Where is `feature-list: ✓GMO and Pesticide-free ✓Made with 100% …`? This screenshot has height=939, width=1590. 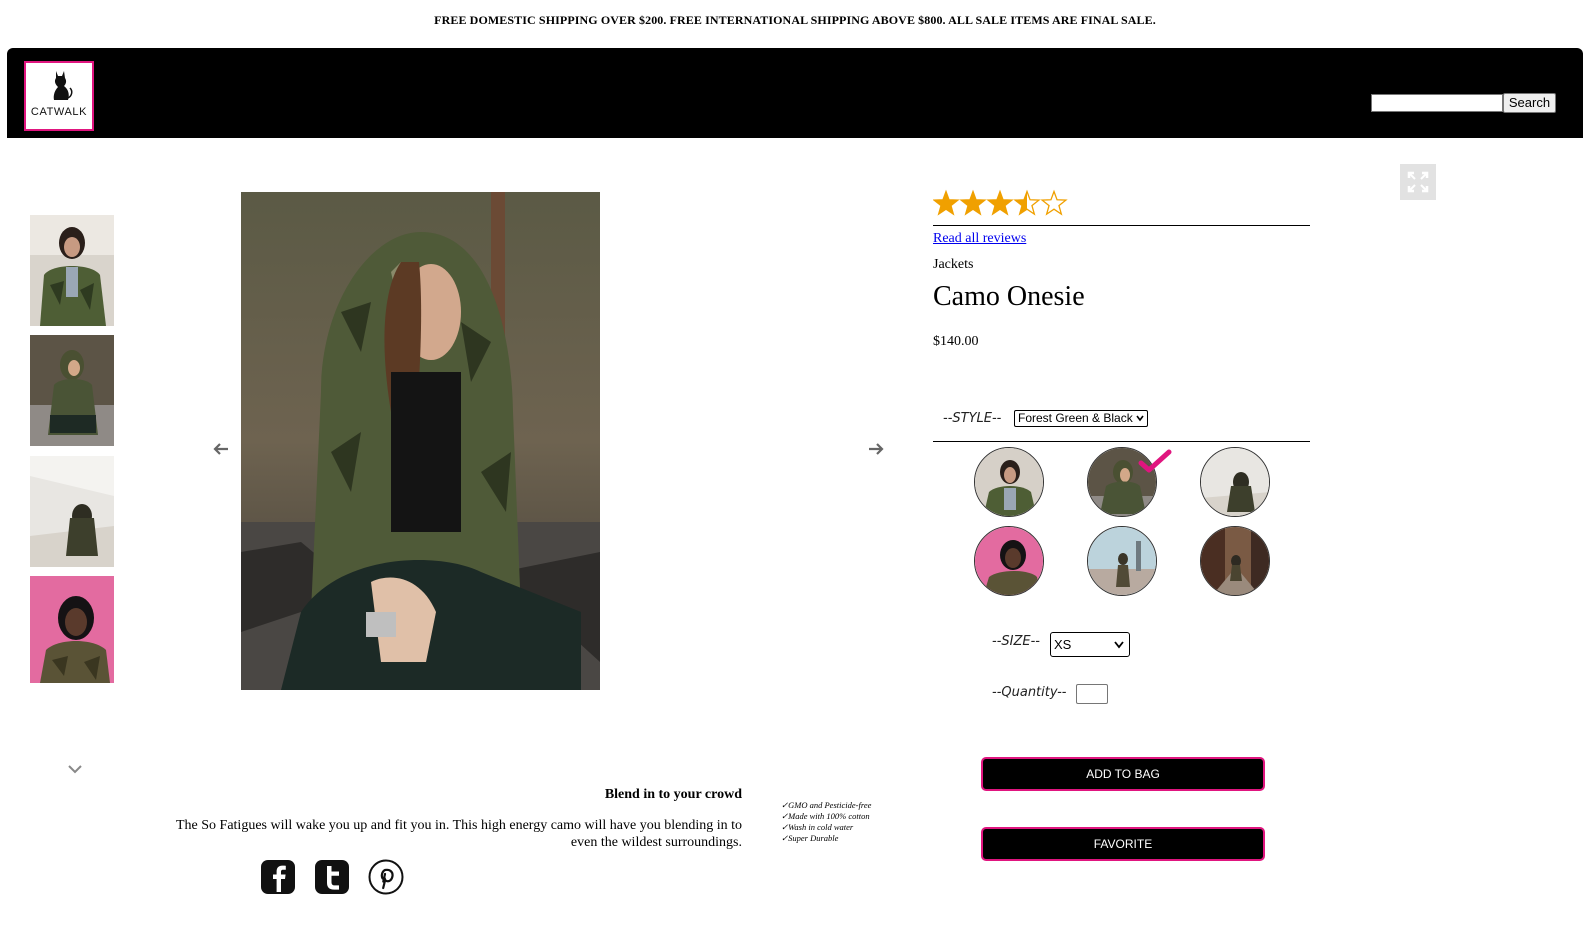 feature-list: ✓GMO and Pesticide-free ✓Made with 100% … is located at coordinates (826, 822).